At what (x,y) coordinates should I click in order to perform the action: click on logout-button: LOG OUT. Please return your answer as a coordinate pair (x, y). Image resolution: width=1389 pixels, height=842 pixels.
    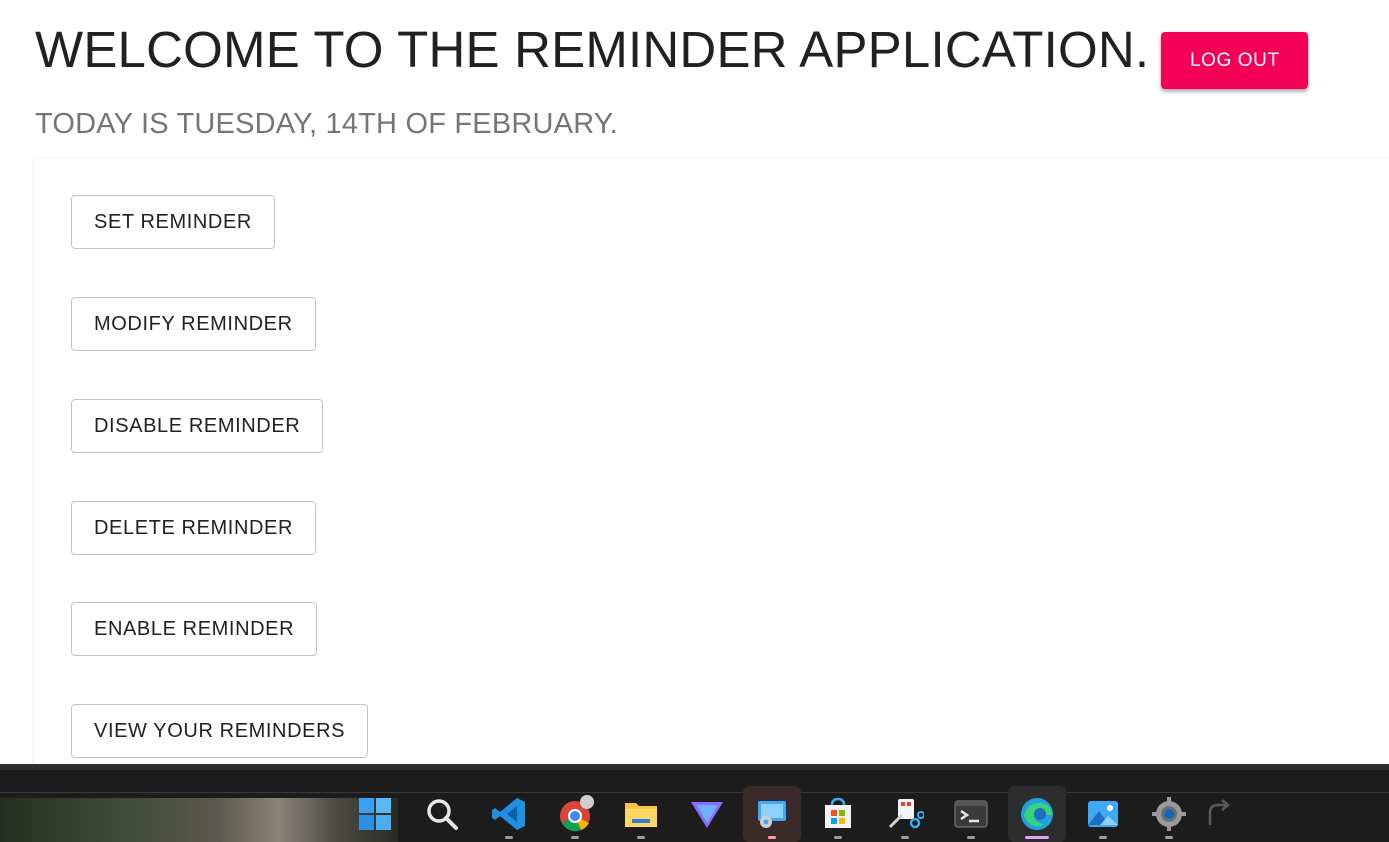
    Looking at the image, I should click on (1235, 60).